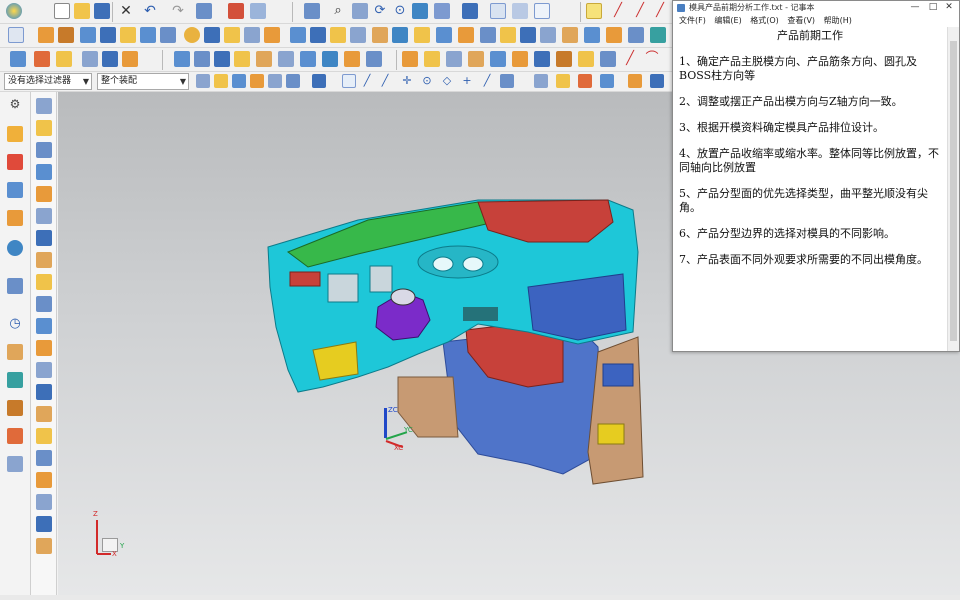 The image size is (960, 600). Describe the element at coordinates (630, 59) in the screenshot. I see `curve-line-icon: ╱` at that location.